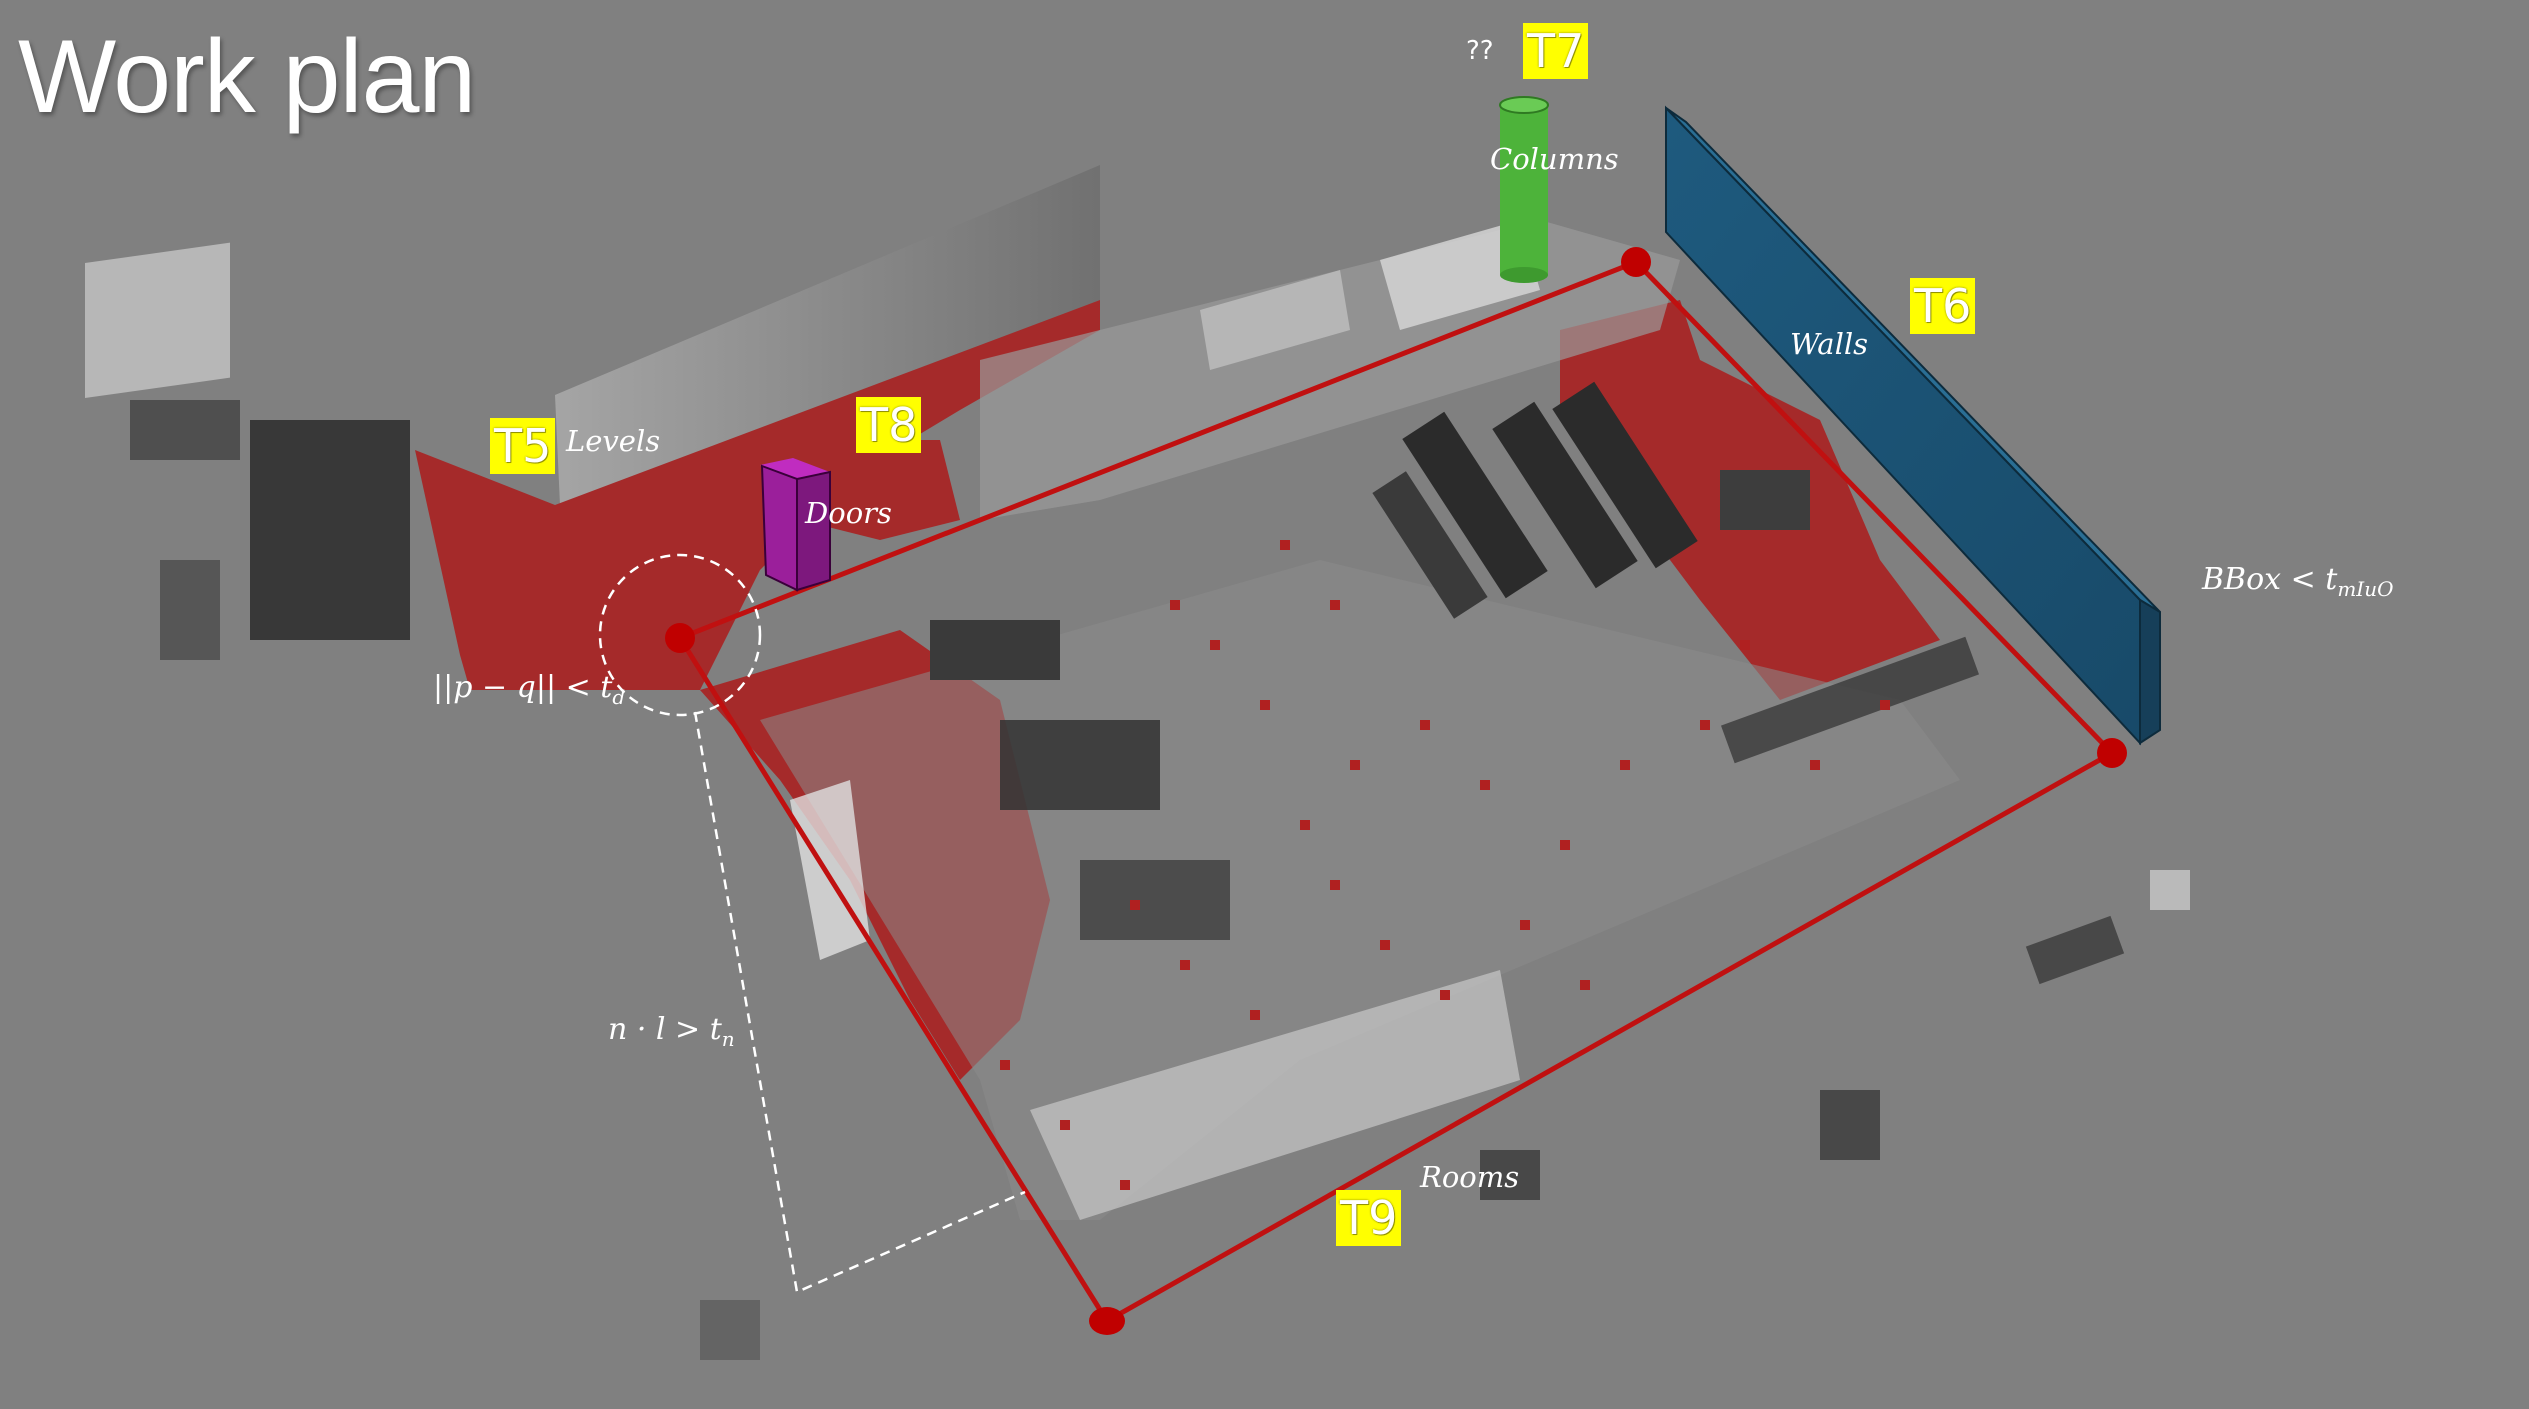 This screenshot has height=1409, width=2529. I want to click on distance-formula-text: ||p − q|| < t, so click(523, 687).